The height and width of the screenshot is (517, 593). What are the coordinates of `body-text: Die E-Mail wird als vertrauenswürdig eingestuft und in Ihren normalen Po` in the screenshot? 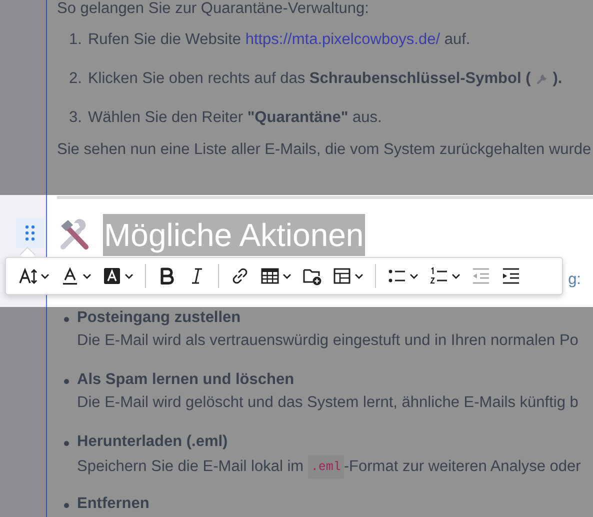 It's located at (327, 341).